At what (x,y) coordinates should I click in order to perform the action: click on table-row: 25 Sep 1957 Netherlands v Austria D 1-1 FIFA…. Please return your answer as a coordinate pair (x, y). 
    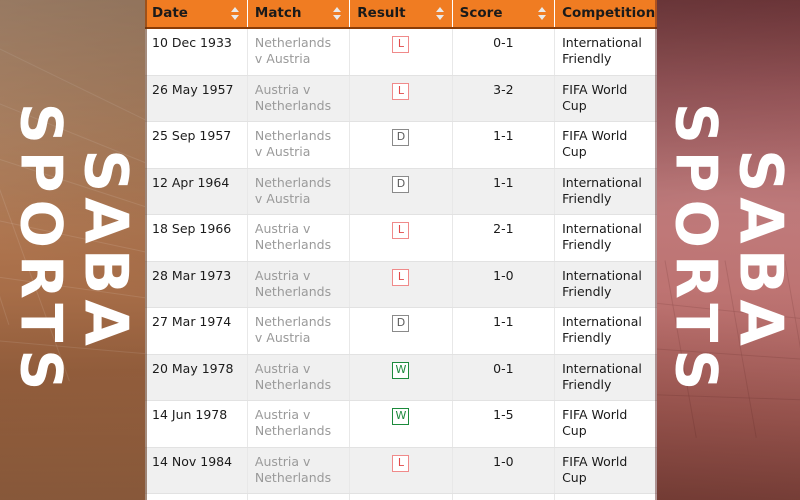
    Looking at the image, I should click on (401, 145).